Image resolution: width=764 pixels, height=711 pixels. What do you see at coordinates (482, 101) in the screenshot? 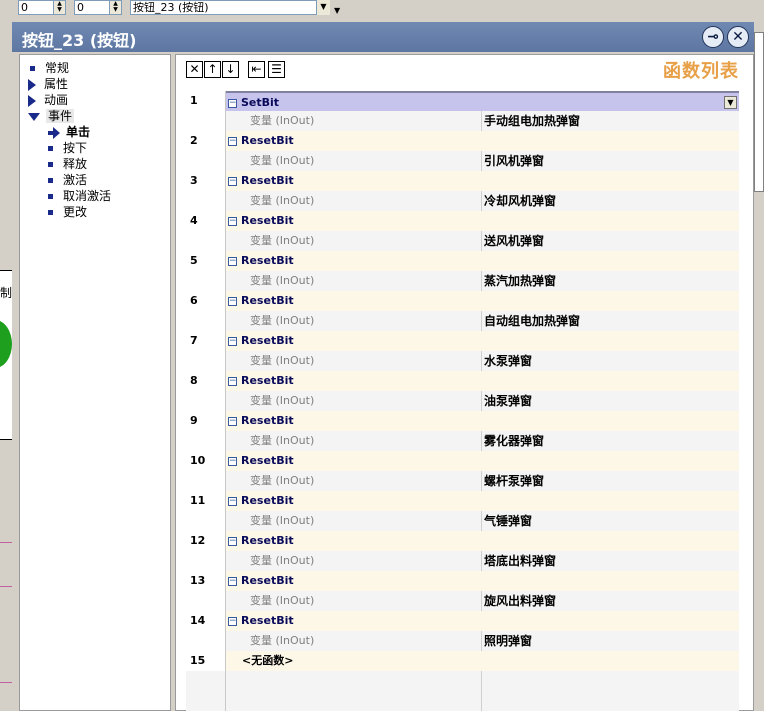
I see `function-name-cell: − SetBit ▼` at bounding box center [482, 101].